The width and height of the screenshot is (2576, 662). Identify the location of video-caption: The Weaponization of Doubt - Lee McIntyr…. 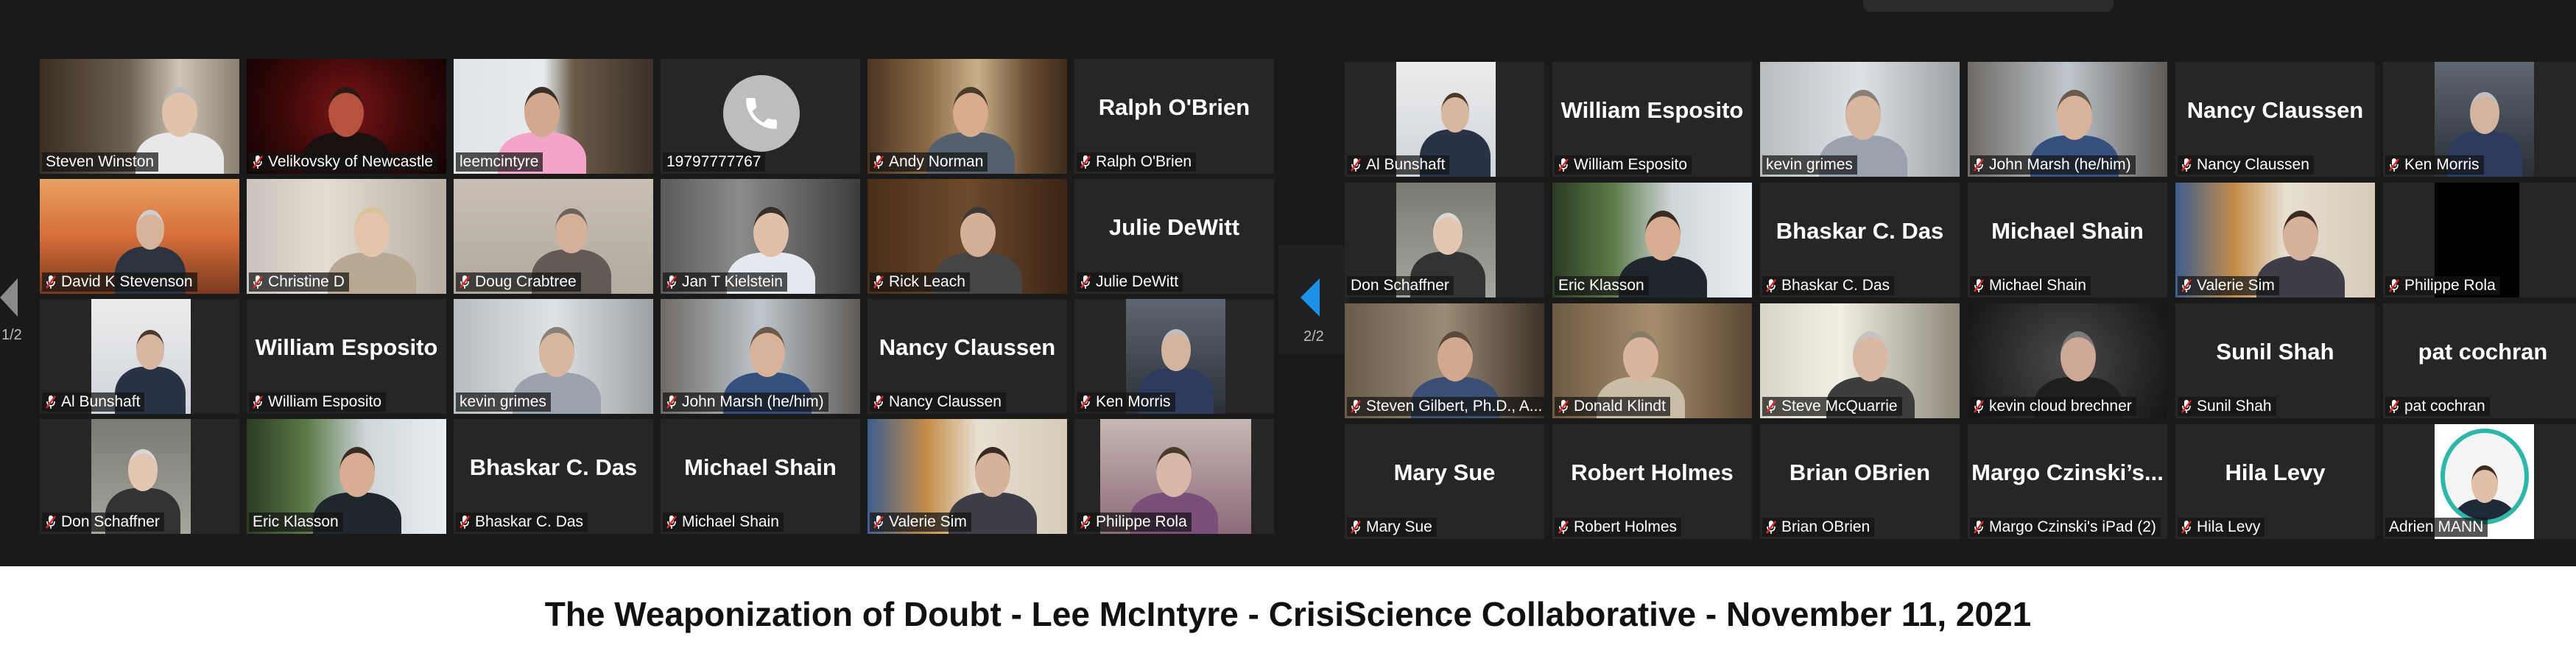
(1288, 614).